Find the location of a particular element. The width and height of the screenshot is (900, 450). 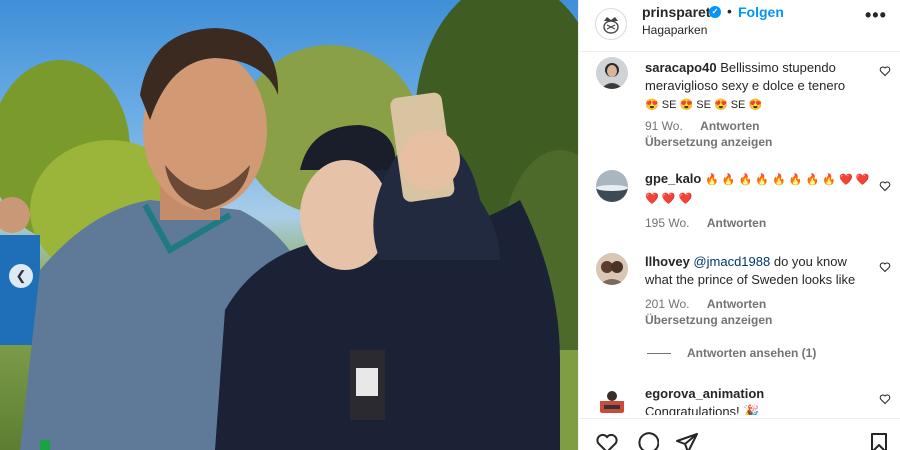

post-action-bar is located at coordinates (739, 434).